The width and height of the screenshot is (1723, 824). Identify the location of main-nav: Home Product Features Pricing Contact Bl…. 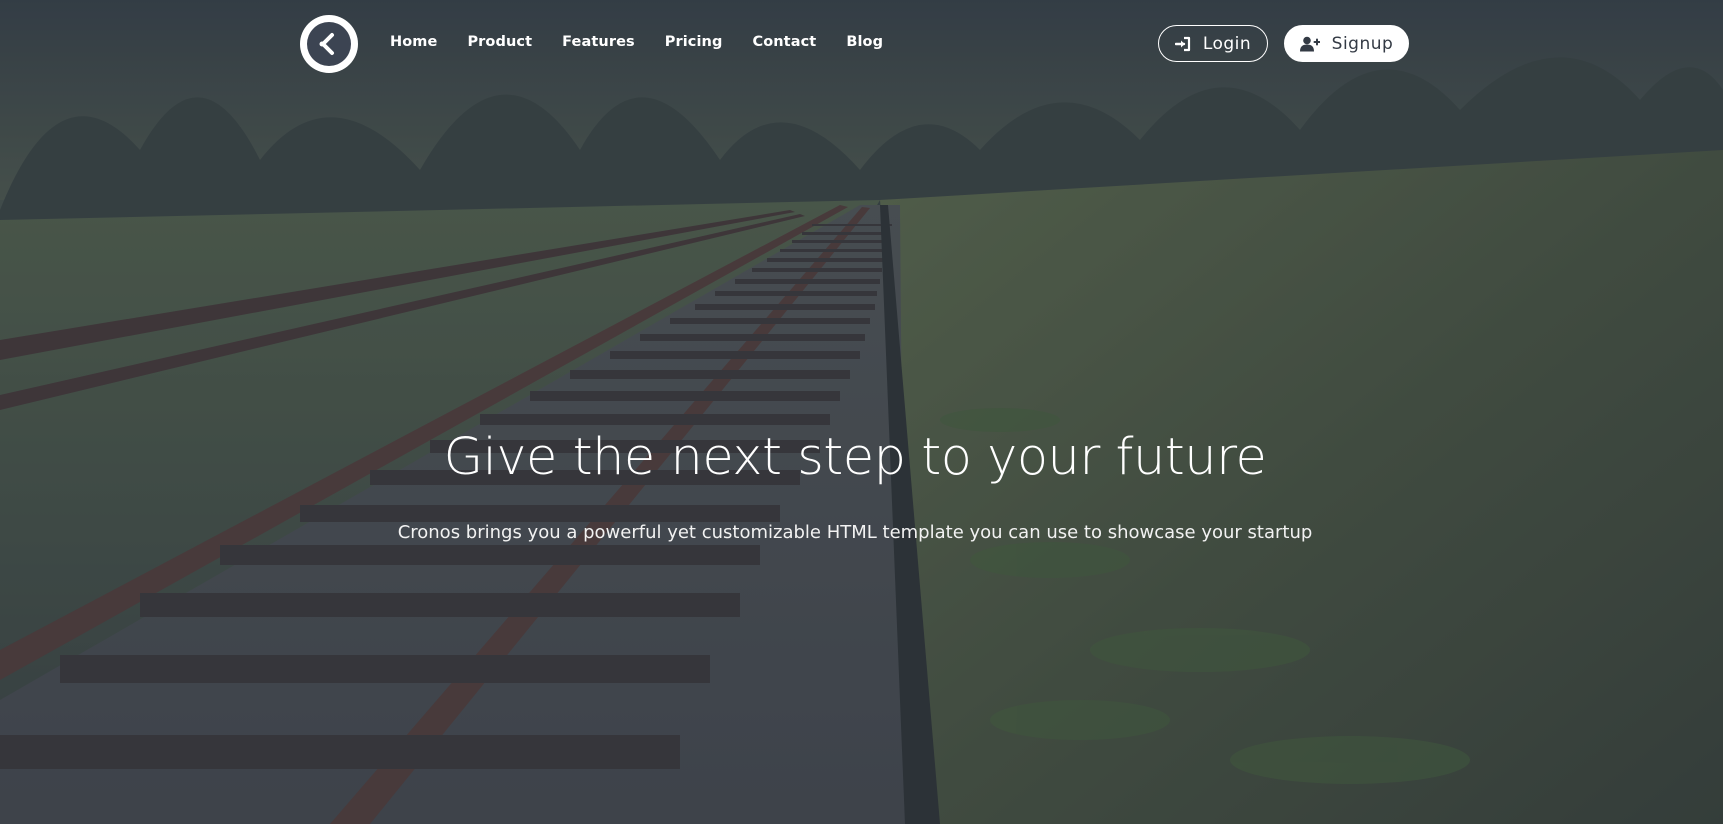
(651, 42).